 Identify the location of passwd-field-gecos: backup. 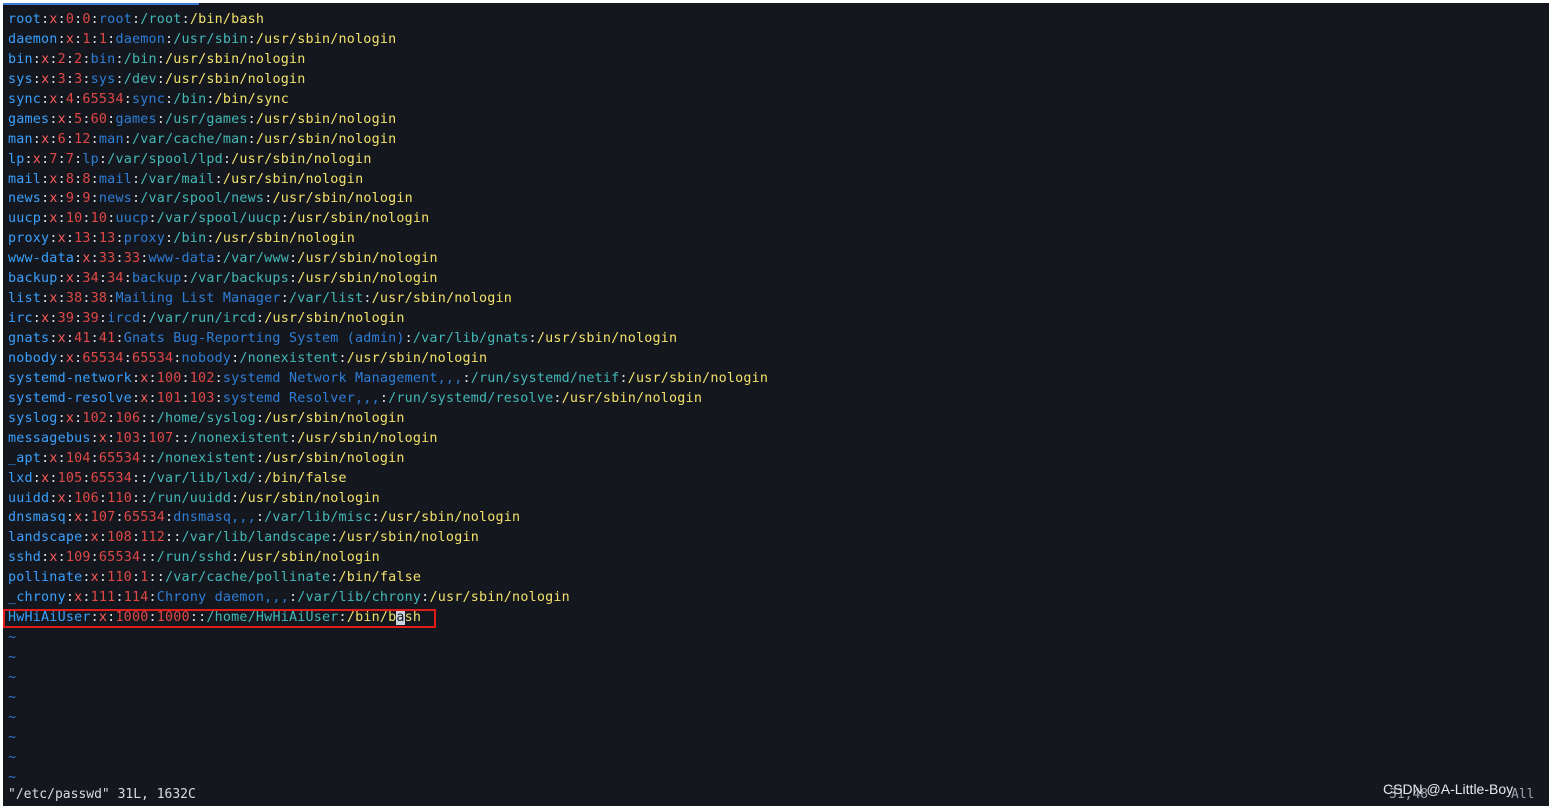
(156, 279).